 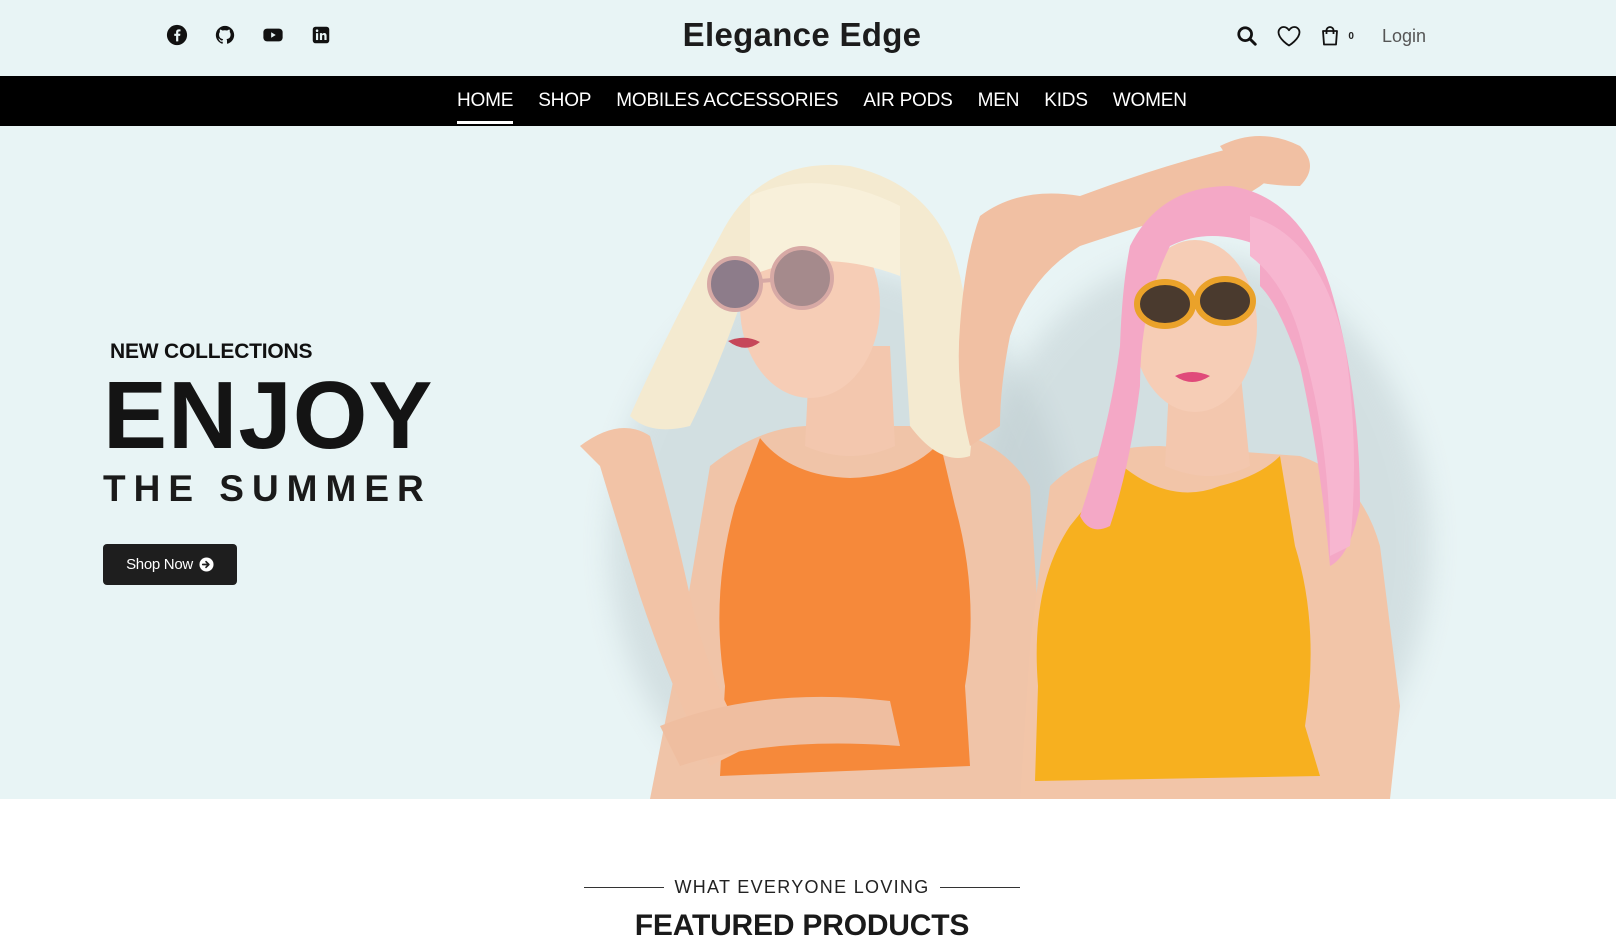 I want to click on cart-button: 0, so click(x=1337, y=36).